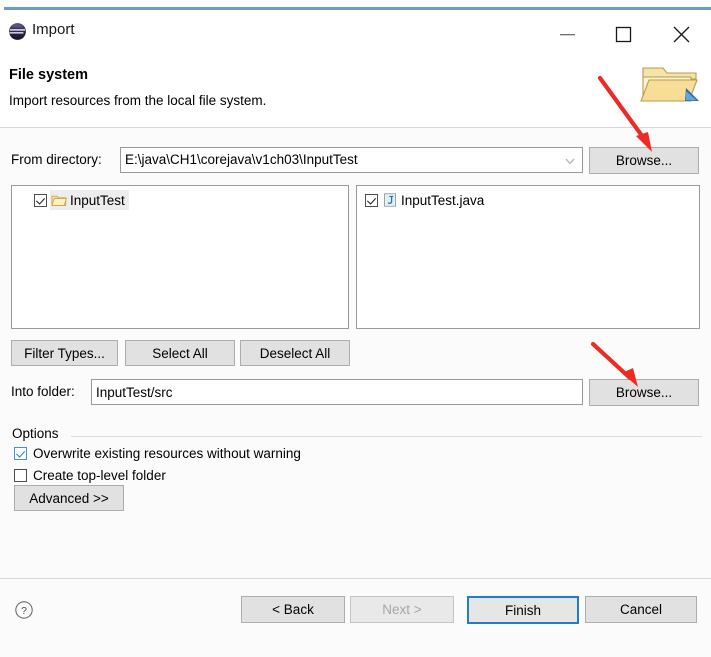  What do you see at coordinates (43, 391) in the screenshot?
I see `into-folder-label: Into folder:` at bounding box center [43, 391].